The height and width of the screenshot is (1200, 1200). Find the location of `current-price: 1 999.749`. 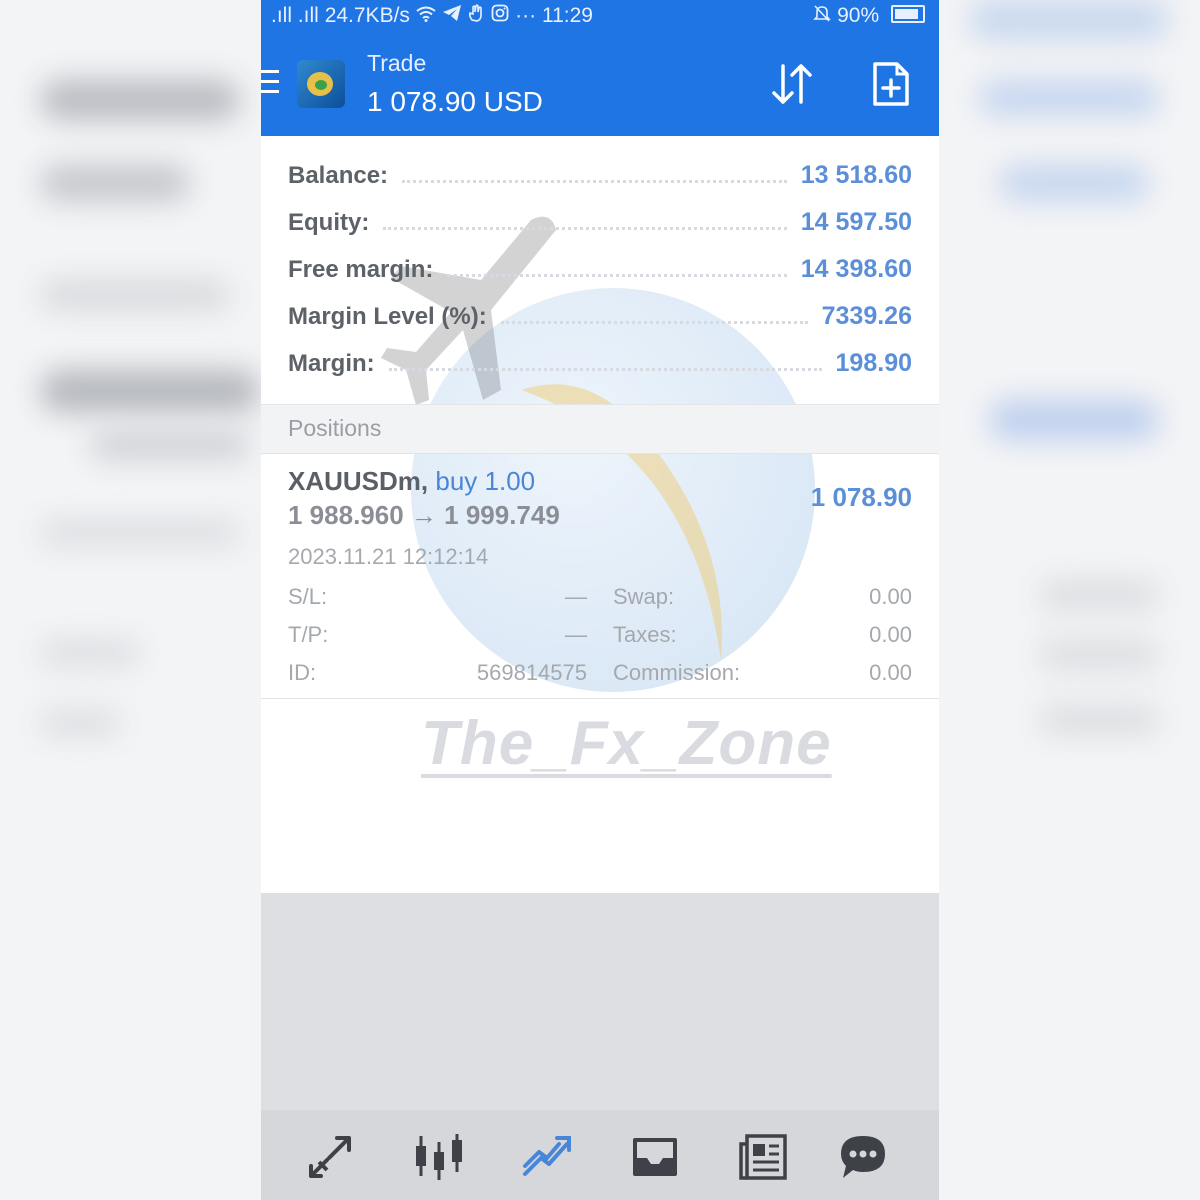

current-price: 1 999.749 is located at coordinates (502, 515).